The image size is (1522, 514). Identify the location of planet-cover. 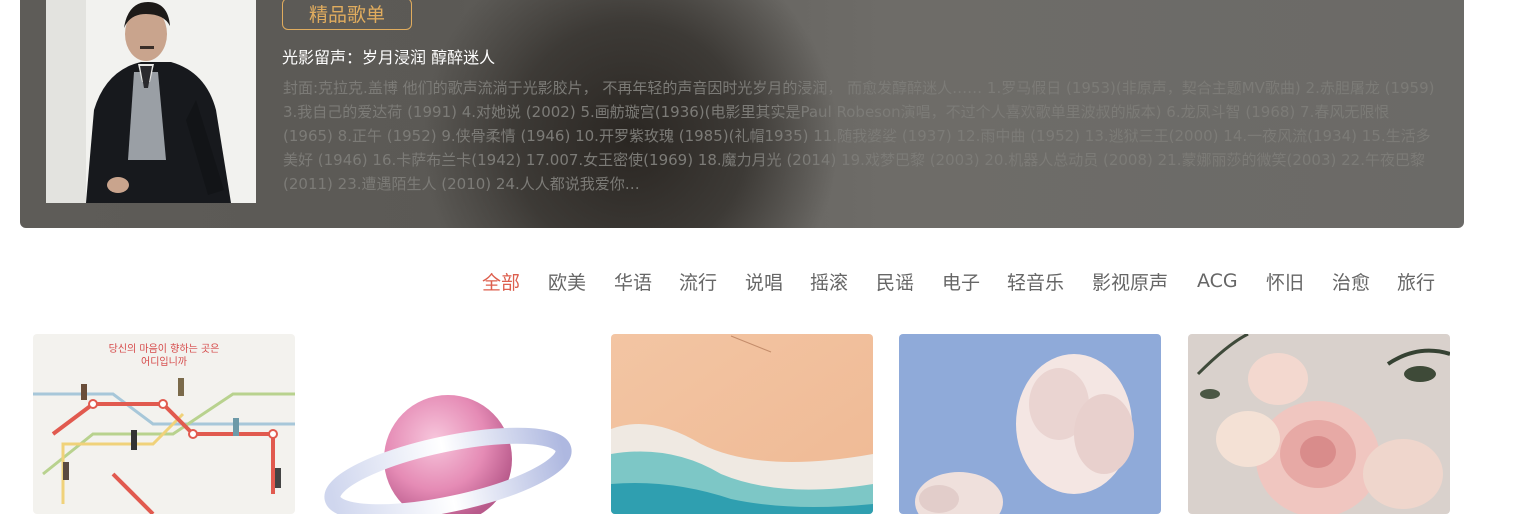
(453, 424).